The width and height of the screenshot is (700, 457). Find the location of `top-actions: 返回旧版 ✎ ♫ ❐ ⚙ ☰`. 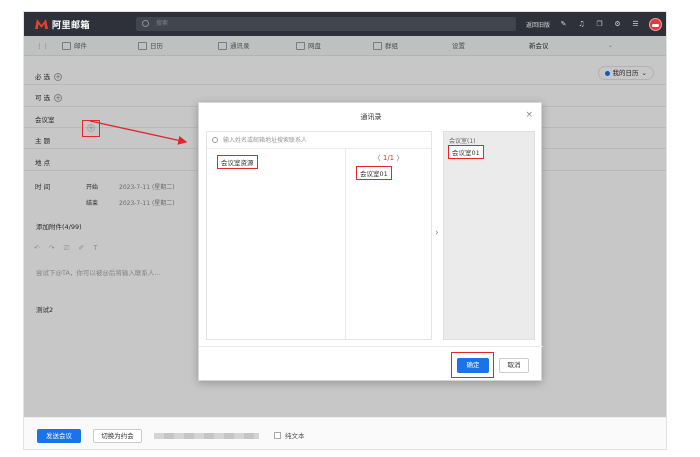

top-actions: 返回旧版 ✎ ♫ ❐ ⚙ ☰ is located at coordinates (594, 24).